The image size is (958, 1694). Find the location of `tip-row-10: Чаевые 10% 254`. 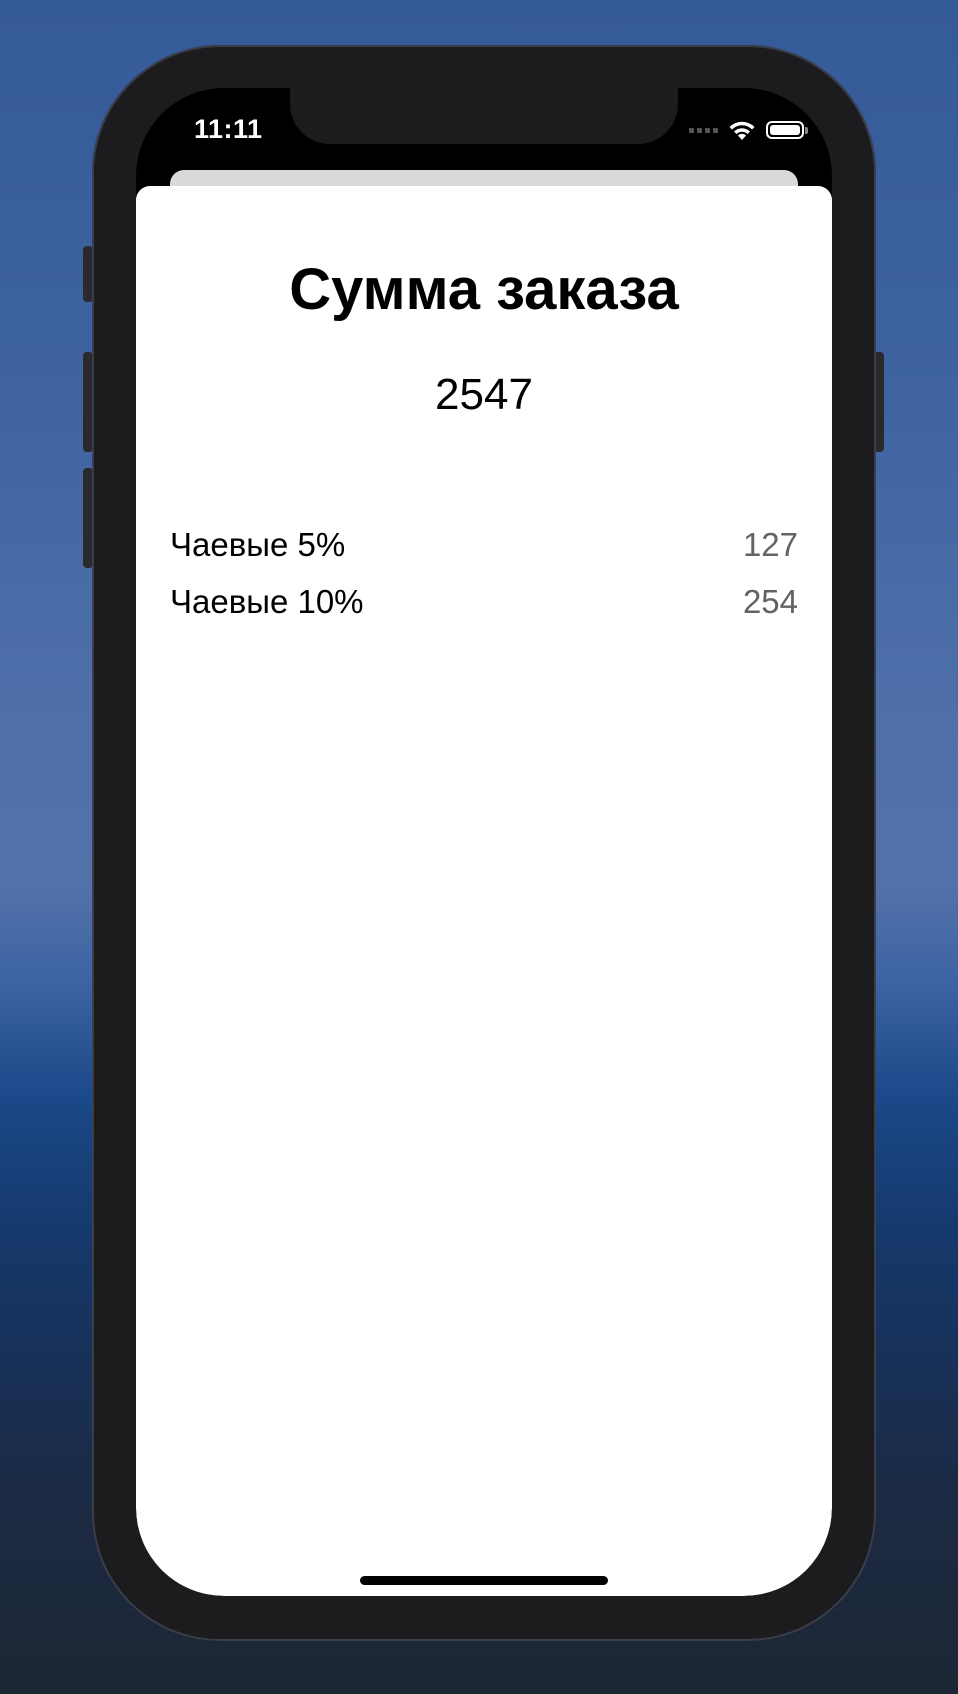

tip-row-10: Чаевые 10% 254 is located at coordinates (484, 602).